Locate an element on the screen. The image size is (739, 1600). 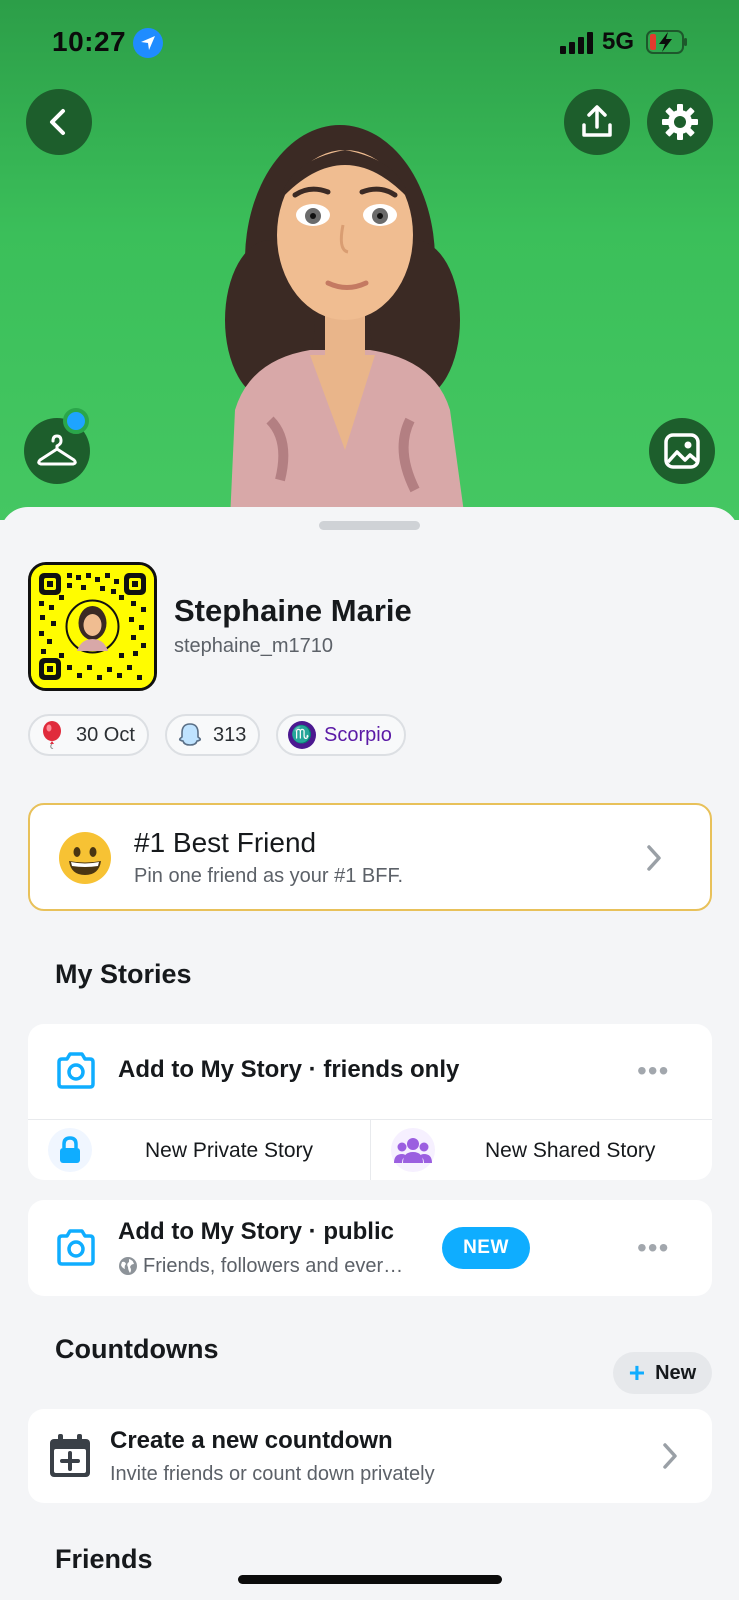
countdowns-heading: Countdowns is located at coordinates (137, 1349).